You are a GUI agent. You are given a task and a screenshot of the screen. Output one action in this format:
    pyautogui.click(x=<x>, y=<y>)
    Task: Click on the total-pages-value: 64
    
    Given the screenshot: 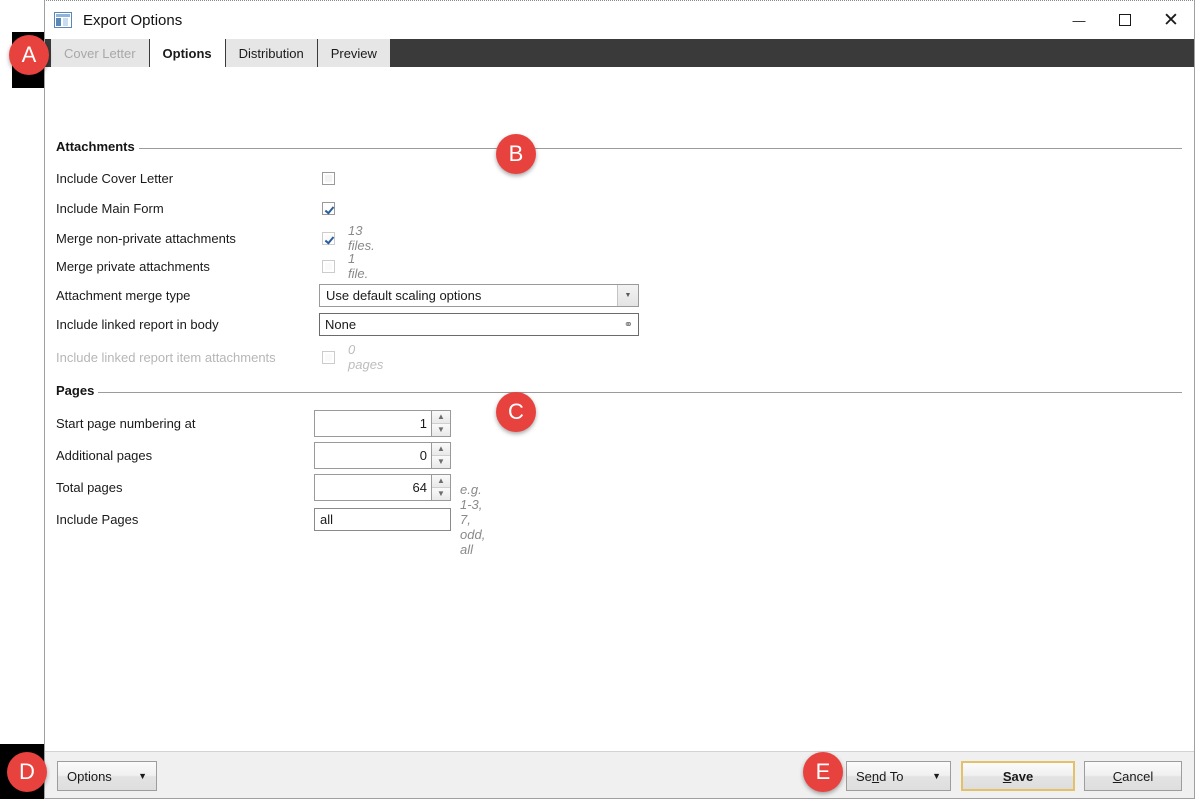 What is the action you would take?
    pyautogui.click(x=373, y=487)
    